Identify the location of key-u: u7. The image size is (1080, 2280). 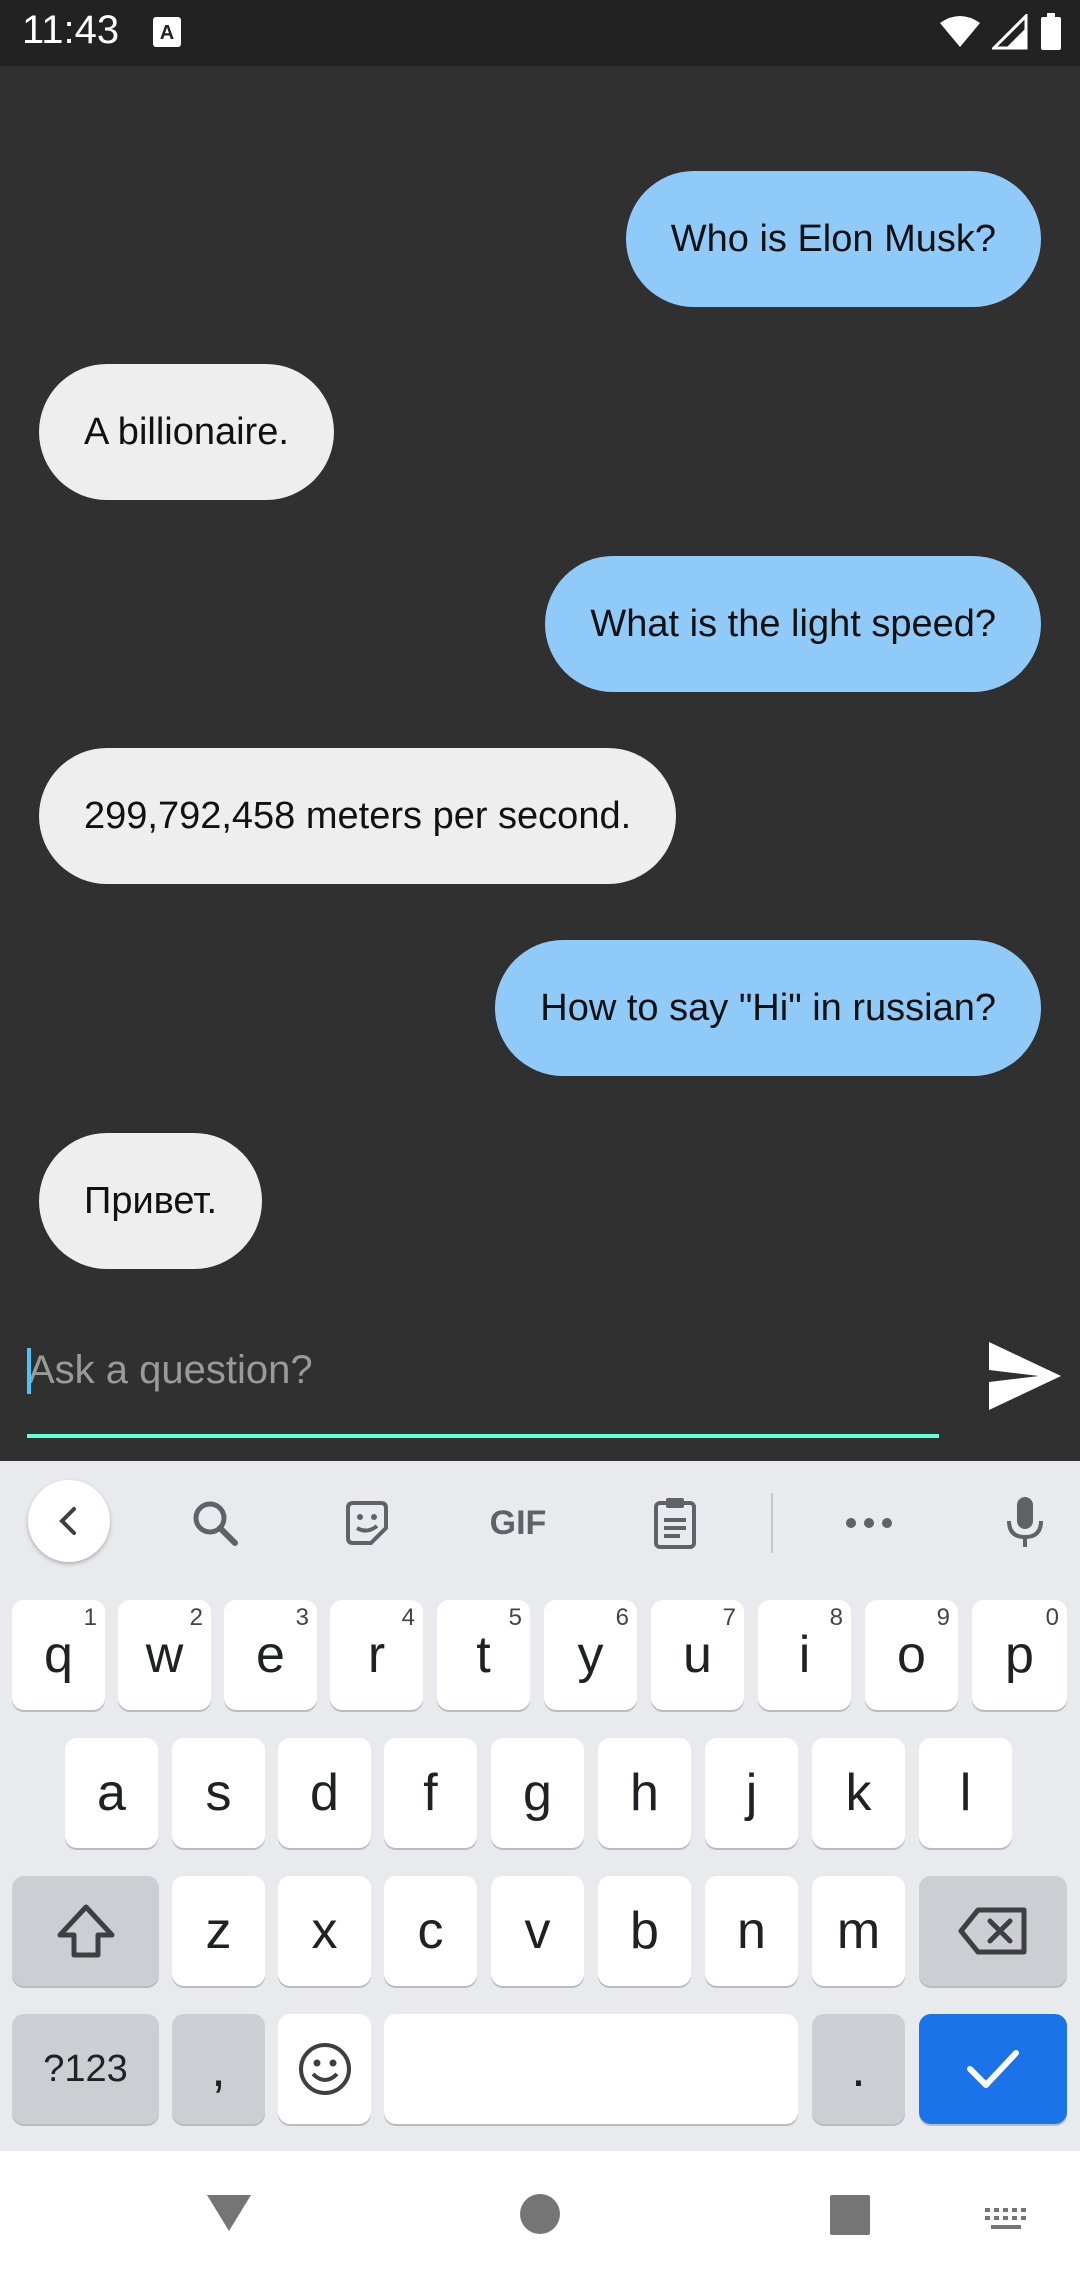
(697, 1655).